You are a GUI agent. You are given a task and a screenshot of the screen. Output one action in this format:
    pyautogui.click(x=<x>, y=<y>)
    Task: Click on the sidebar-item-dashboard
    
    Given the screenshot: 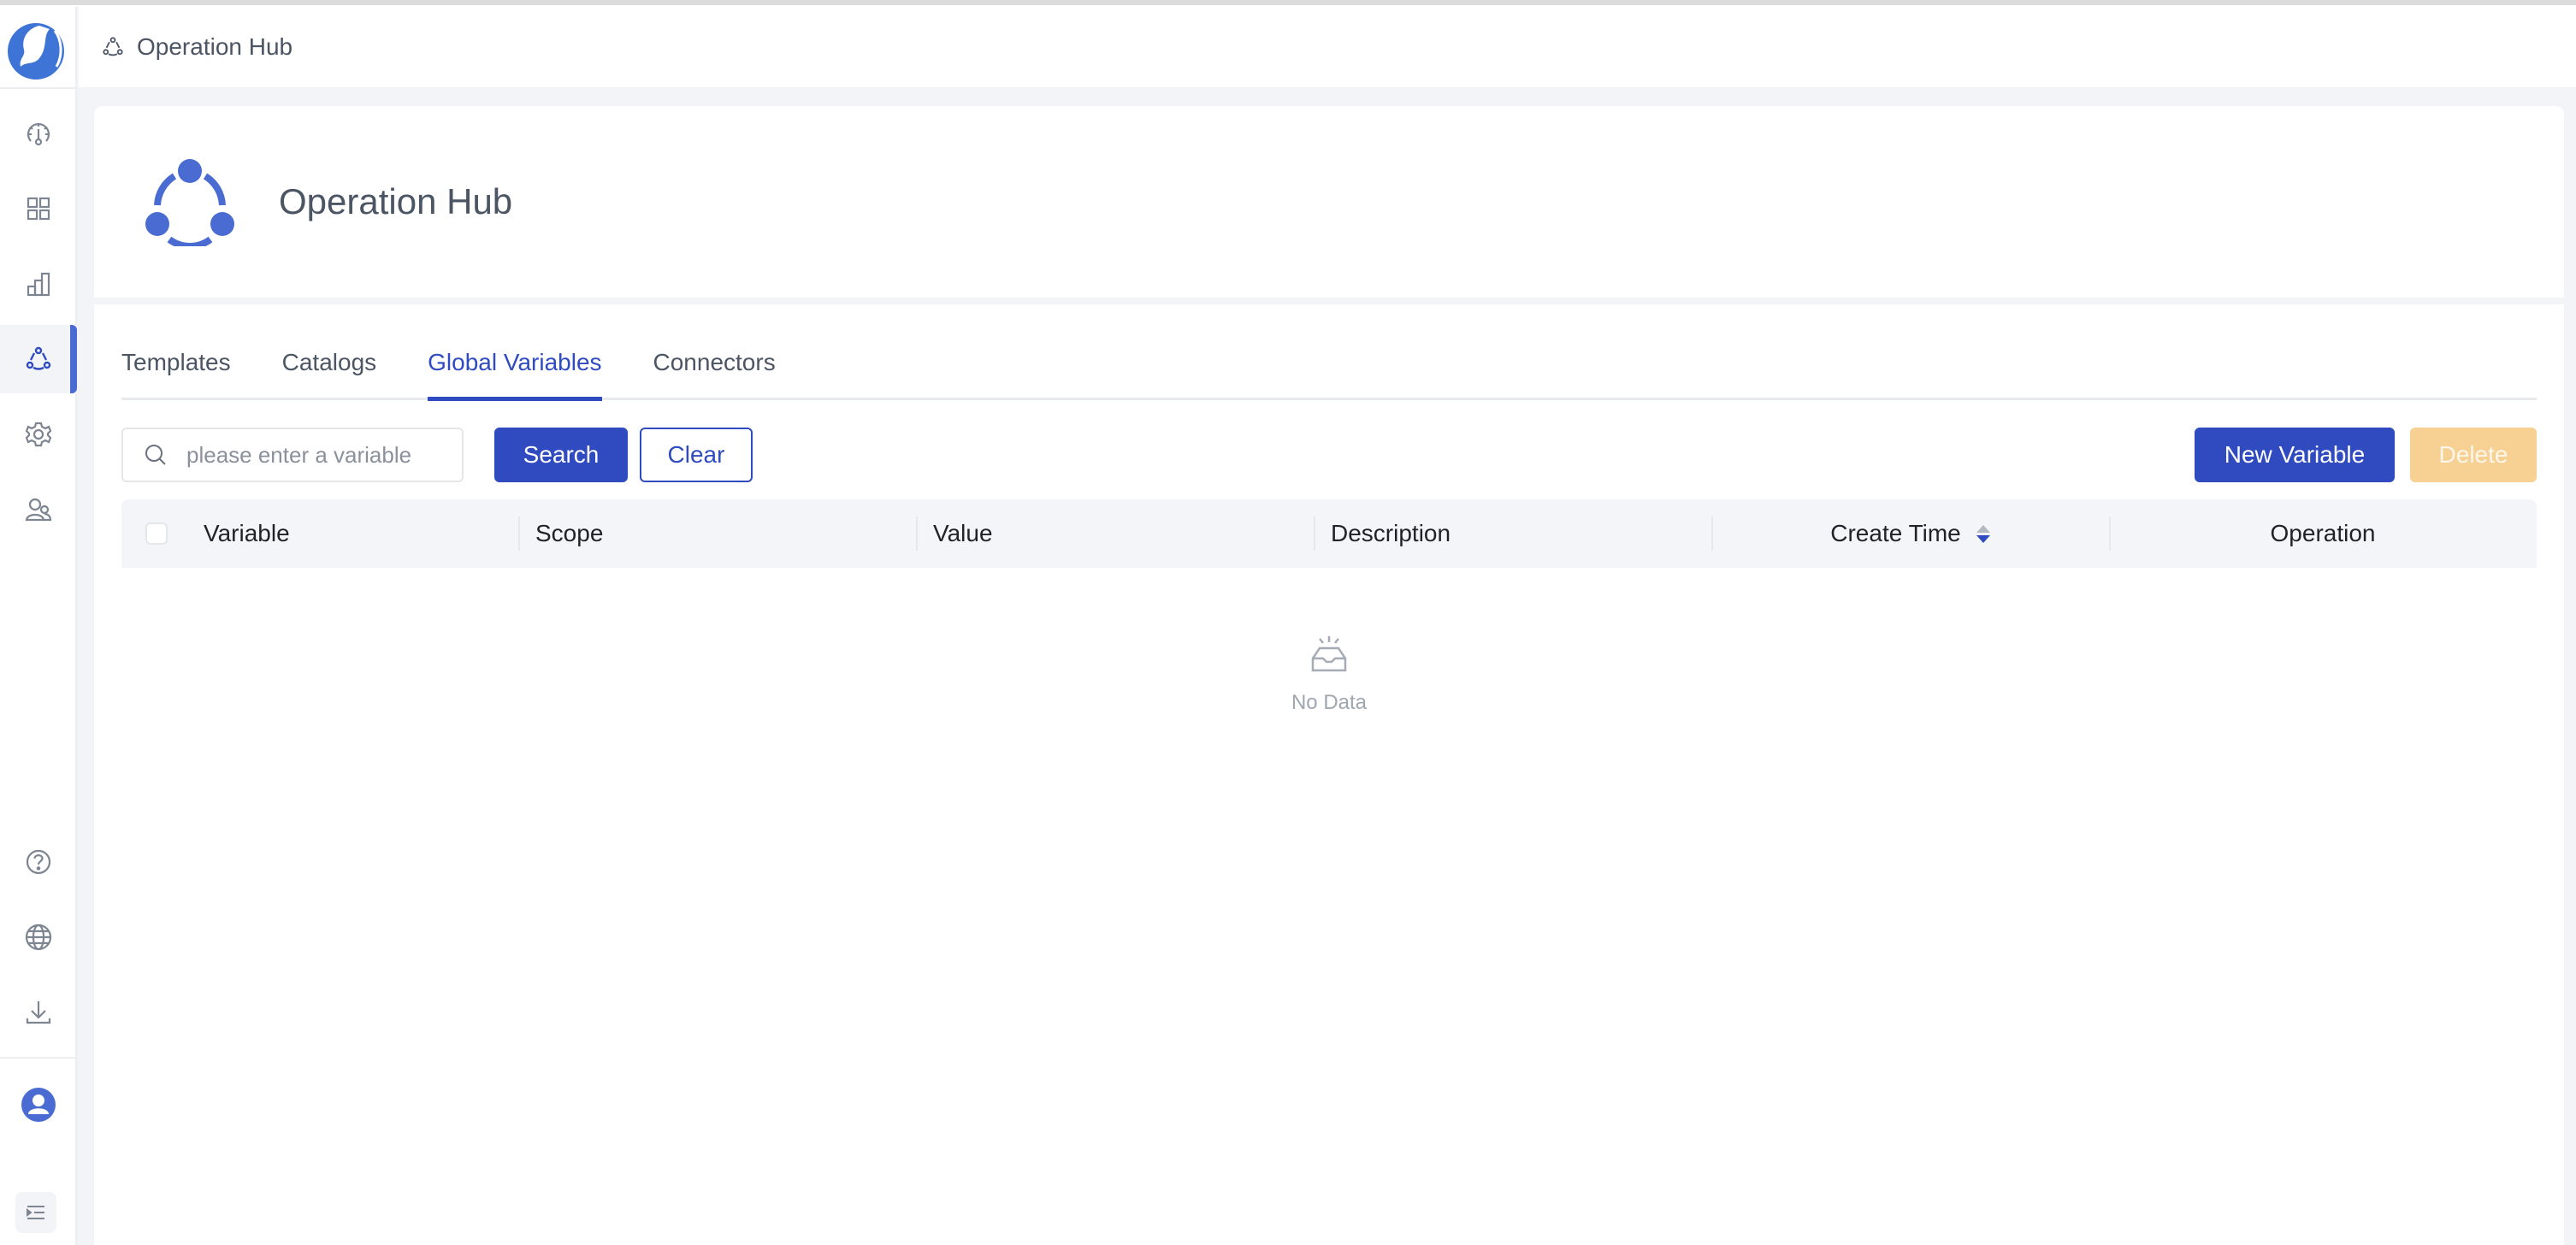 What is the action you would take?
    pyautogui.click(x=38, y=133)
    